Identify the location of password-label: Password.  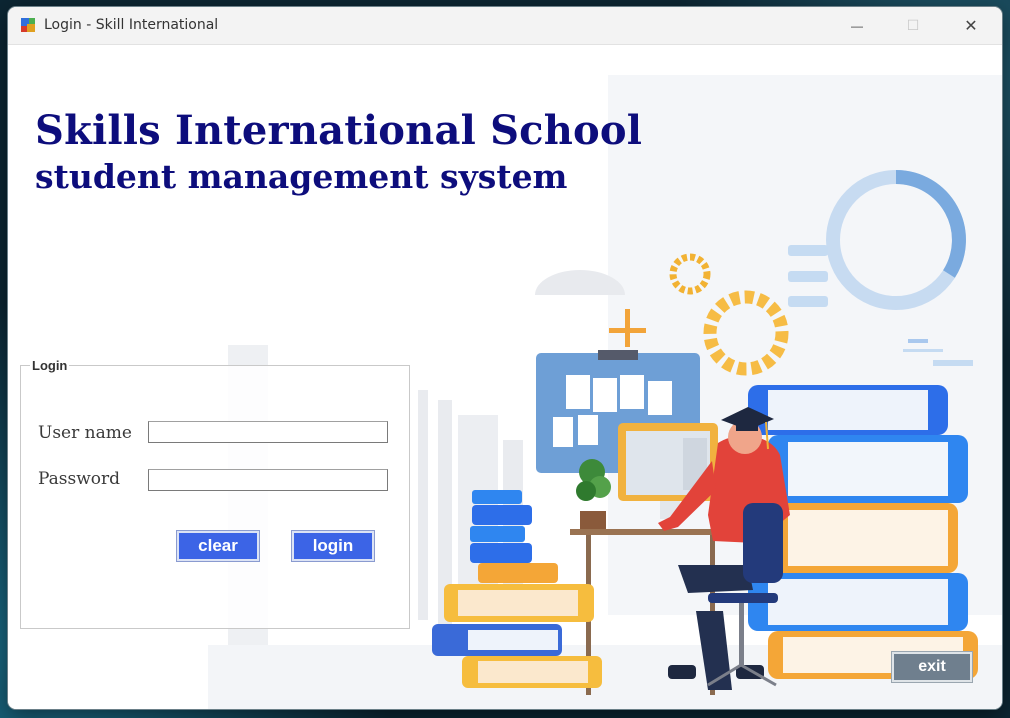
(79, 479).